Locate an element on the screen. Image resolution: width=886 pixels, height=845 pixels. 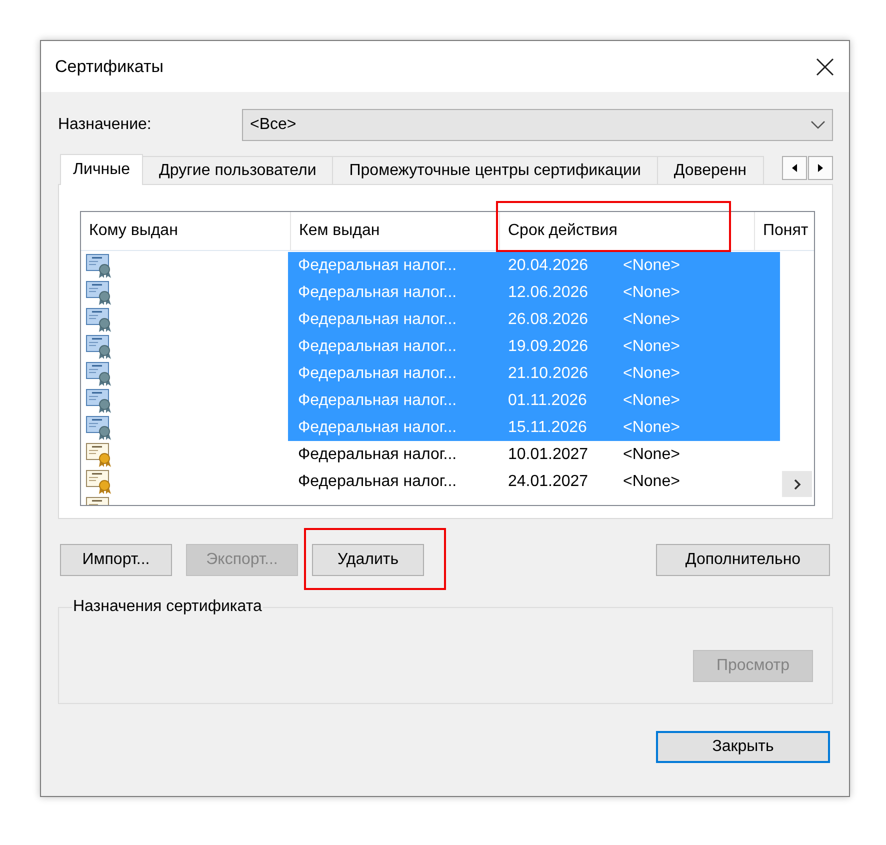
expiry-cell-text: 10.01.2027 is located at coordinates (548, 455).